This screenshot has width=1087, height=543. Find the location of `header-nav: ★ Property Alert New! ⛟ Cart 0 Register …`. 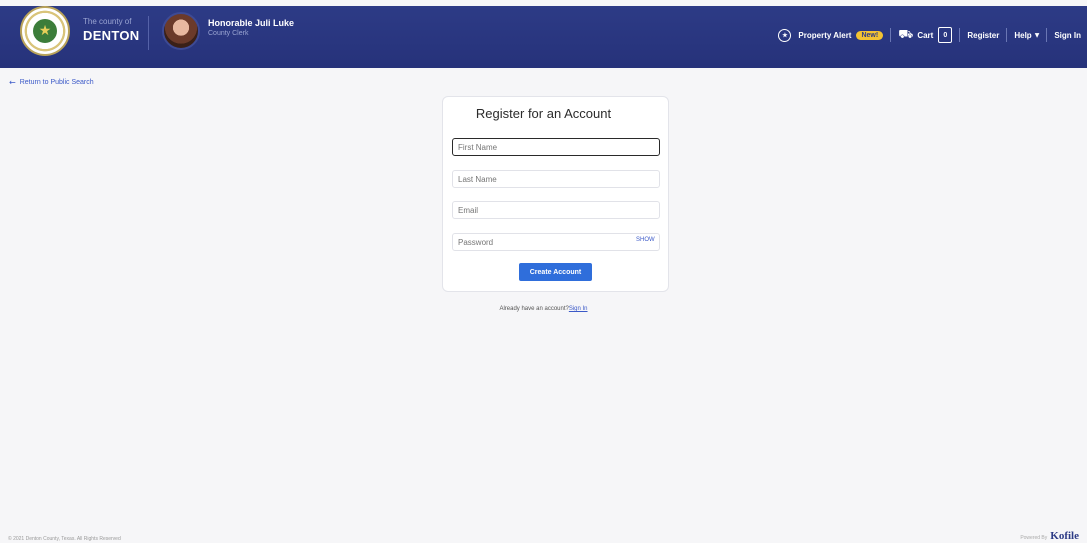

header-nav: ★ Property Alert New! ⛟ Cart 0 Register … is located at coordinates (929, 35).